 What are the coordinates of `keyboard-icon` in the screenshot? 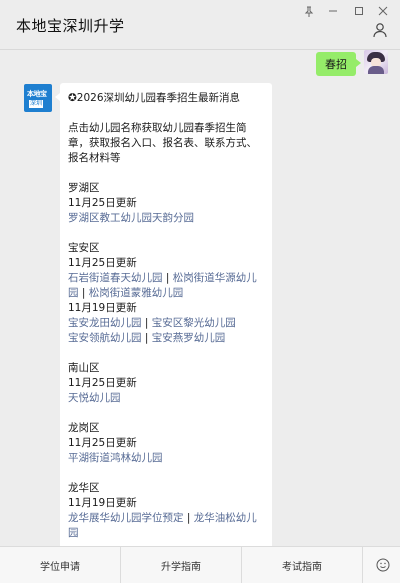 It's located at (381, 565).